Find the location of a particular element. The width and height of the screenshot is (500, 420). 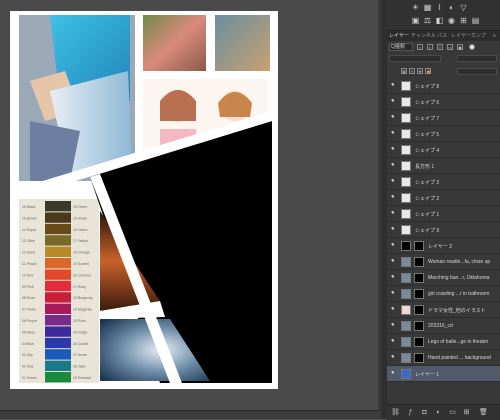

opacity-field is located at coordinates (477, 58).